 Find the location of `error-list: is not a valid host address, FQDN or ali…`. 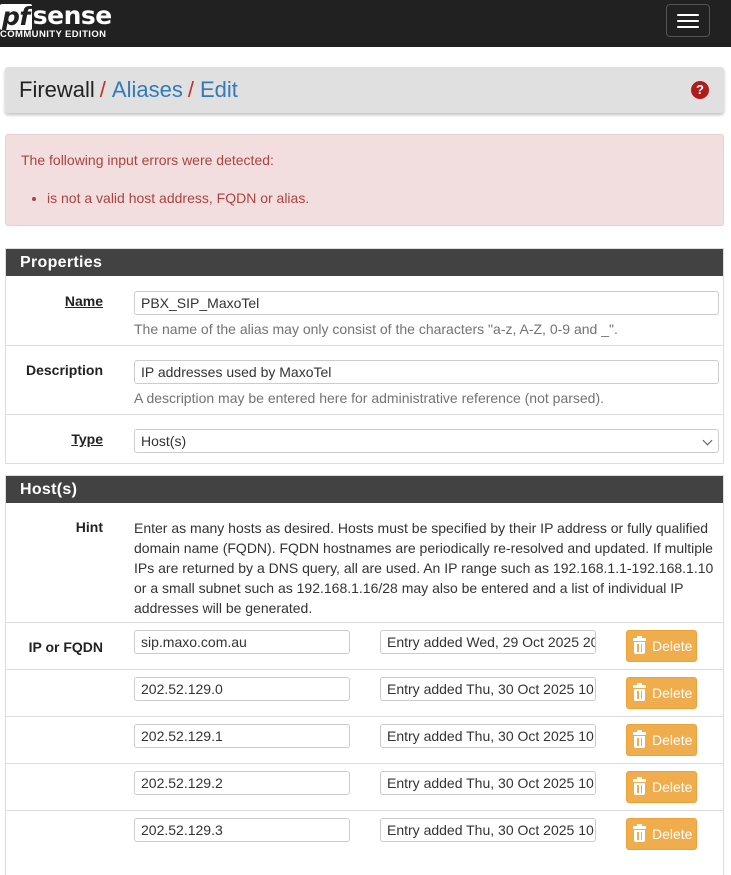

error-list: is not a valid host address, FQDN or ali… is located at coordinates (364, 198).